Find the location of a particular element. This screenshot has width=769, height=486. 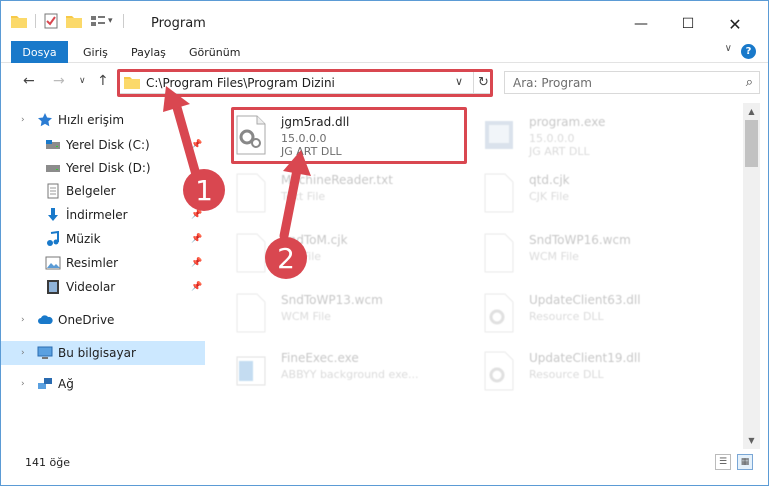

nav-label: Videolar is located at coordinates (91, 287).